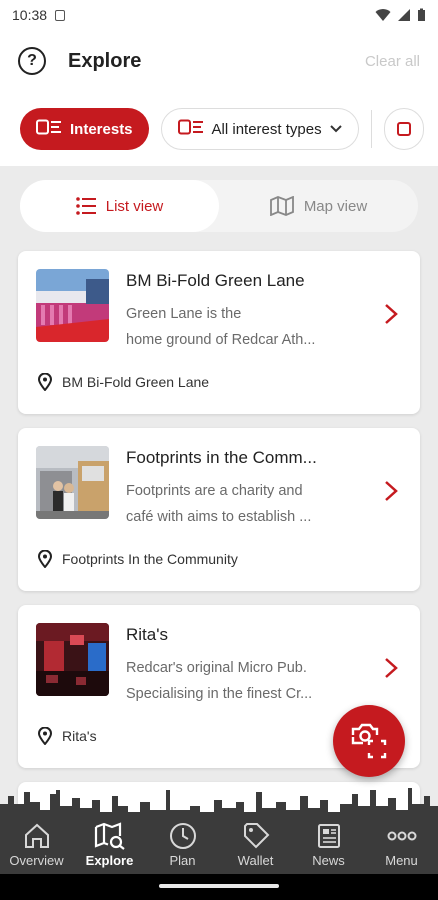 The width and height of the screenshot is (438, 900). What do you see at coordinates (266, 129) in the screenshot?
I see `interest-types-label: All interest types` at bounding box center [266, 129].